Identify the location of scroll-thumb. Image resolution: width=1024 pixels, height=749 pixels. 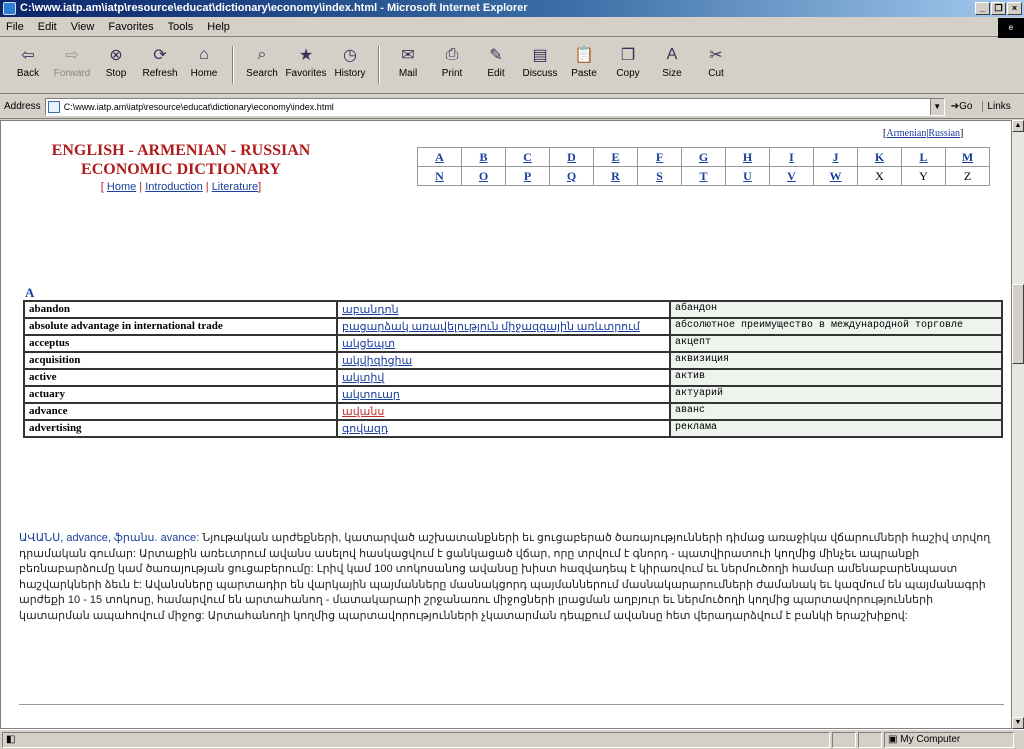
(1018, 324).